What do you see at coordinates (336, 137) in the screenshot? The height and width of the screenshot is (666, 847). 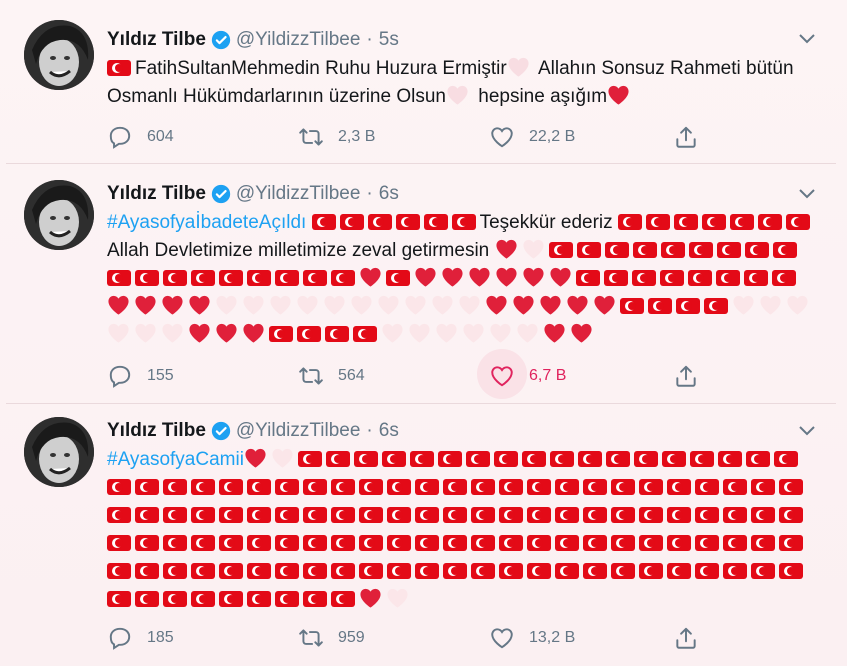 I see `retweet-button: 2,3 B` at bounding box center [336, 137].